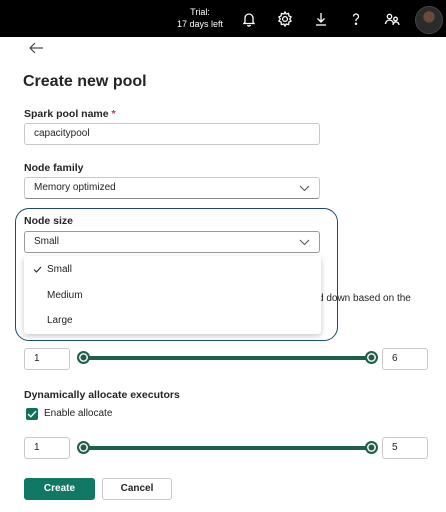 The height and width of the screenshot is (512, 446). I want to click on dynamic-allocate-label: Dynamically allocate executors, so click(102, 395).